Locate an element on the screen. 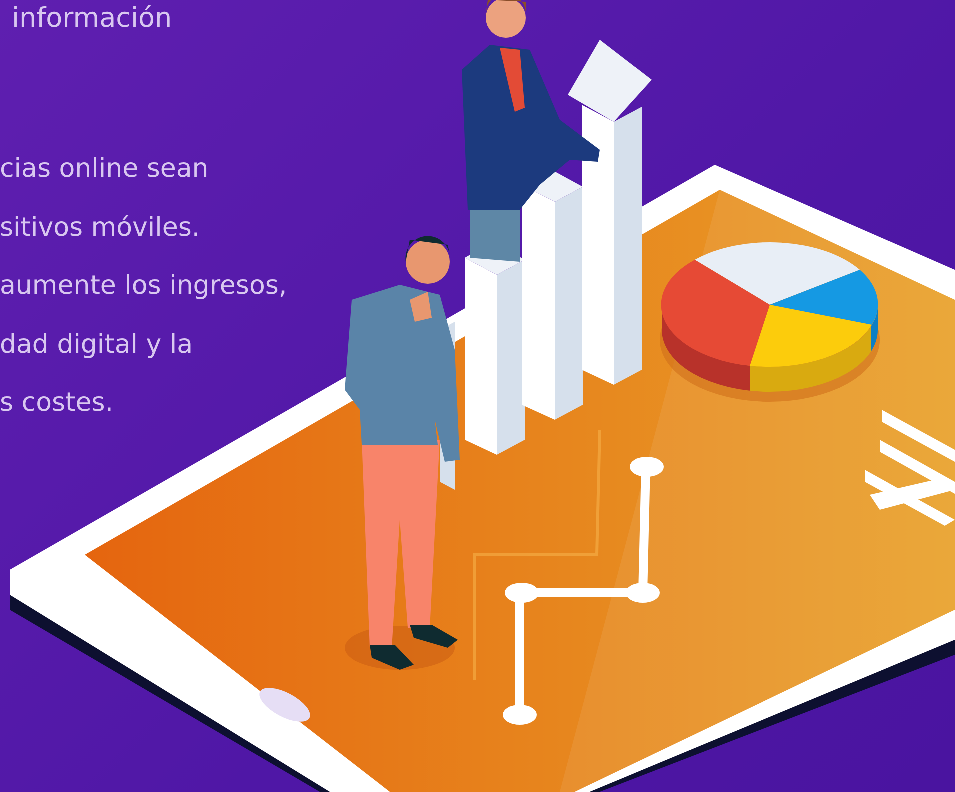 The height and width of the screenshot is (792, 955). heading-text: información is located at coordinates (91, 19).